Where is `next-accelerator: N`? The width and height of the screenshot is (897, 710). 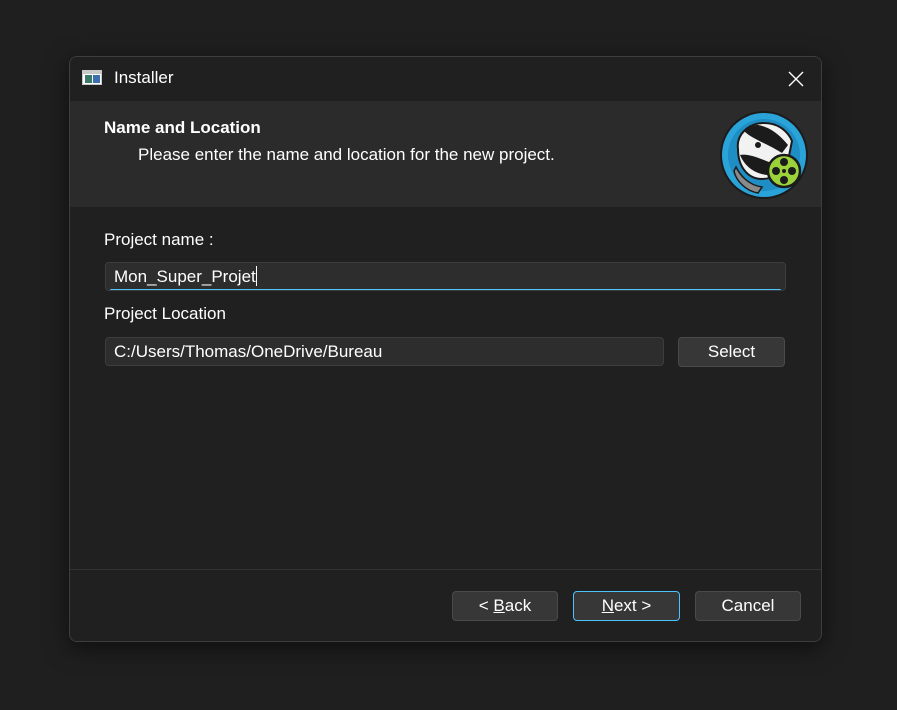
next-accelerator: N is located at coordinates (607, 605).